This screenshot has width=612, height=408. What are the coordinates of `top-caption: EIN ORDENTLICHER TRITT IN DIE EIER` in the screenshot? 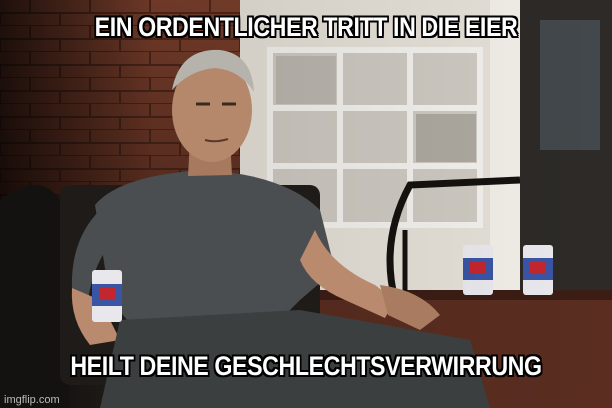 It's located at (306, 27).